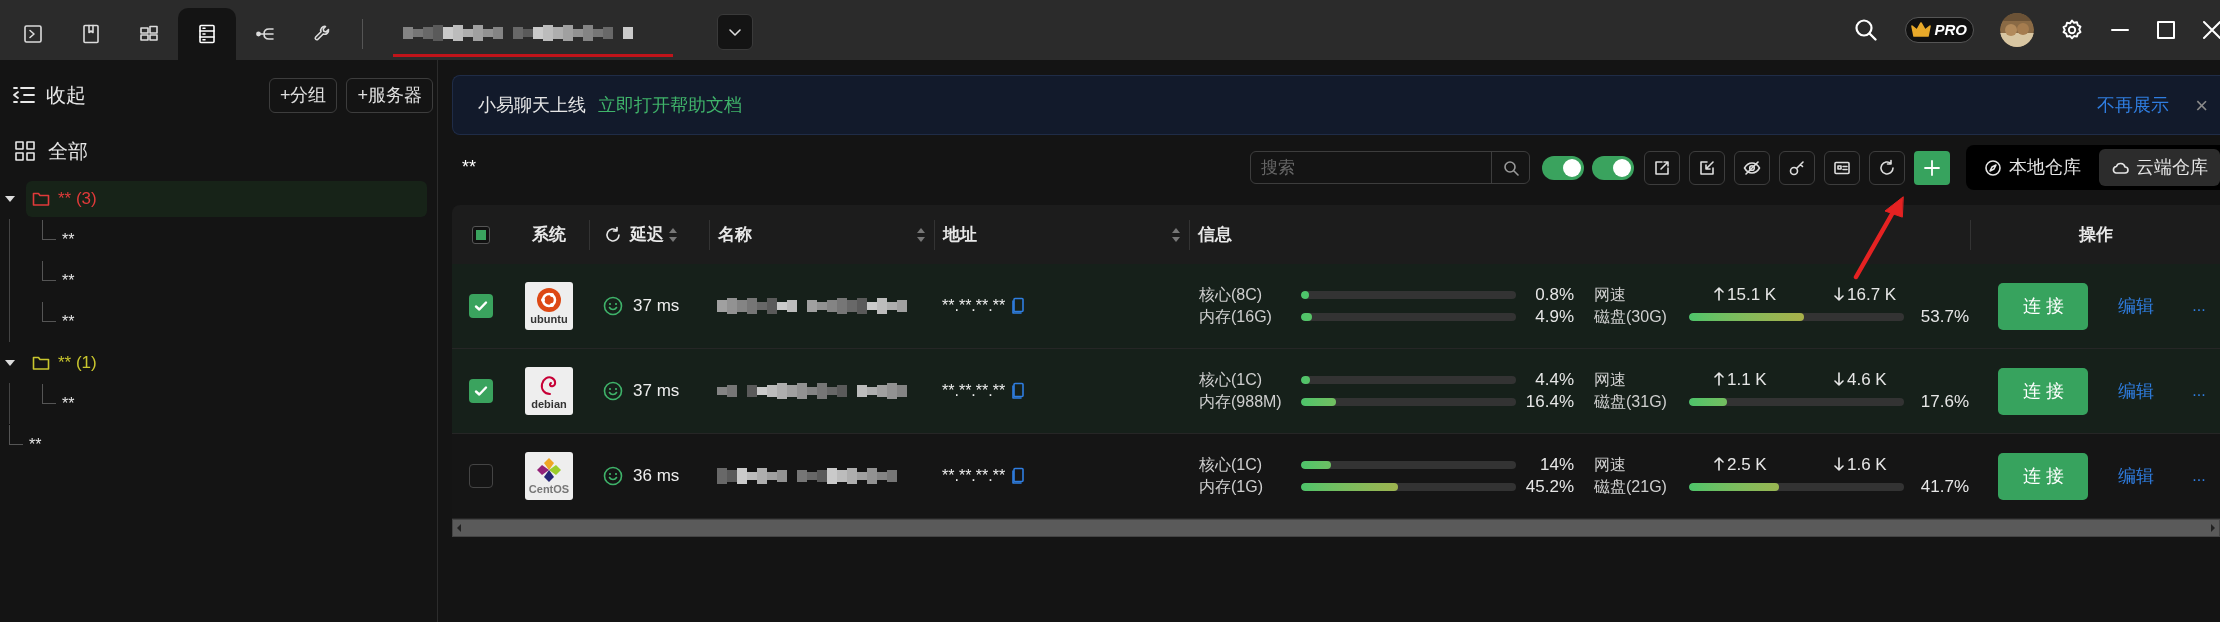 This screenshot has width=2220, height=622. Describe the element at coordinates (1549, 402) in the screenshot. I see `metric-value: 16.4%` at that location.